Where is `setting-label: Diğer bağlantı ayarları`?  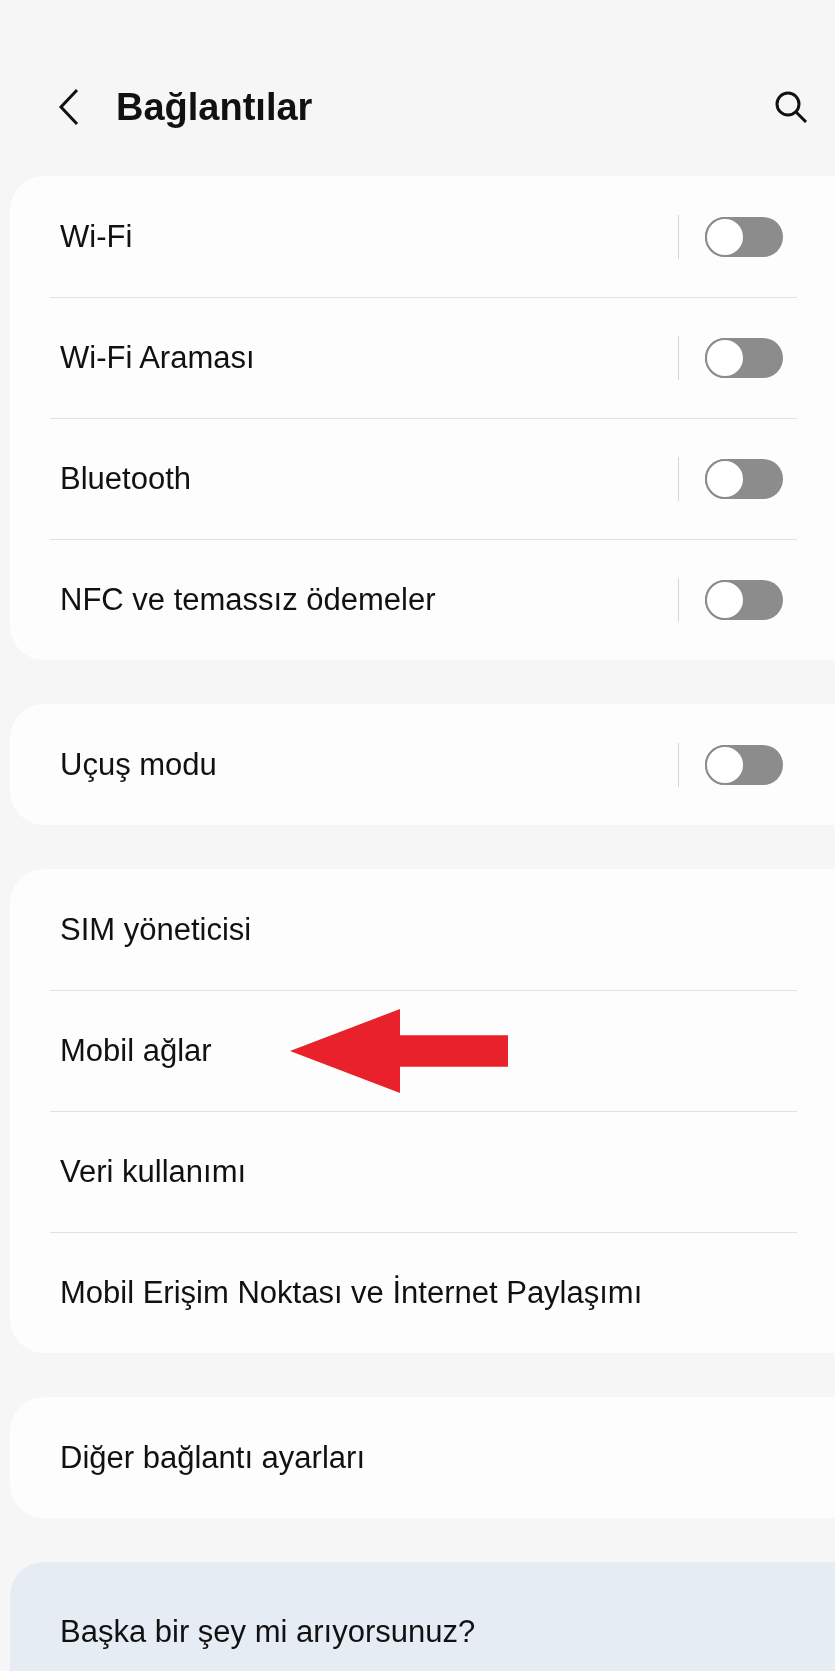 setting-label: Diğer bağlantı ayarları is located at coordinates (213, 1457).